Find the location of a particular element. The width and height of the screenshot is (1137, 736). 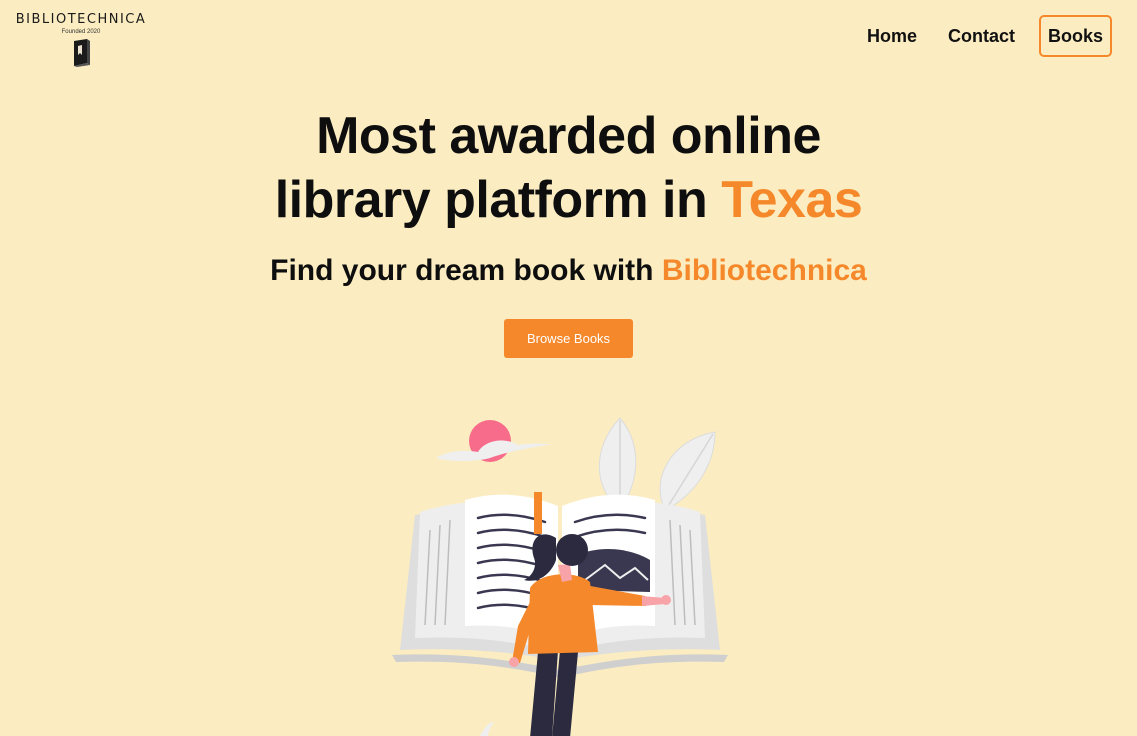

nav-home-link: Home is located at coordinates (892, 36).